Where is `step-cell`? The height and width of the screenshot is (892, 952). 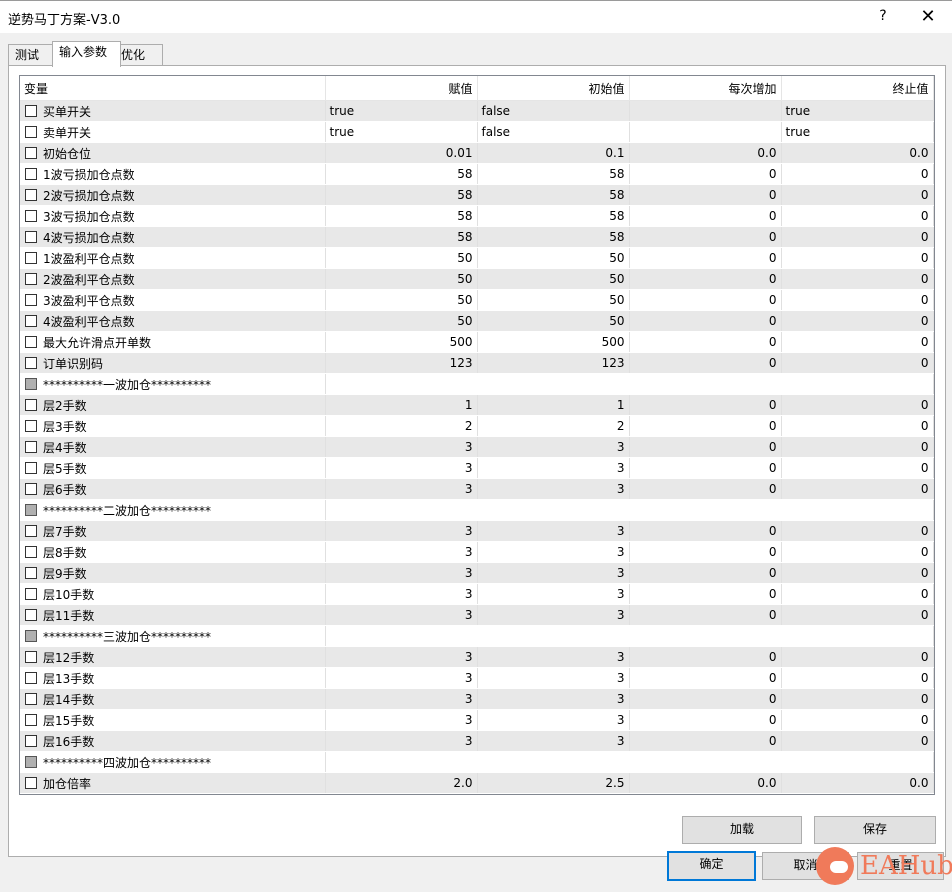
step-cell is located at coordinates (705, 111).